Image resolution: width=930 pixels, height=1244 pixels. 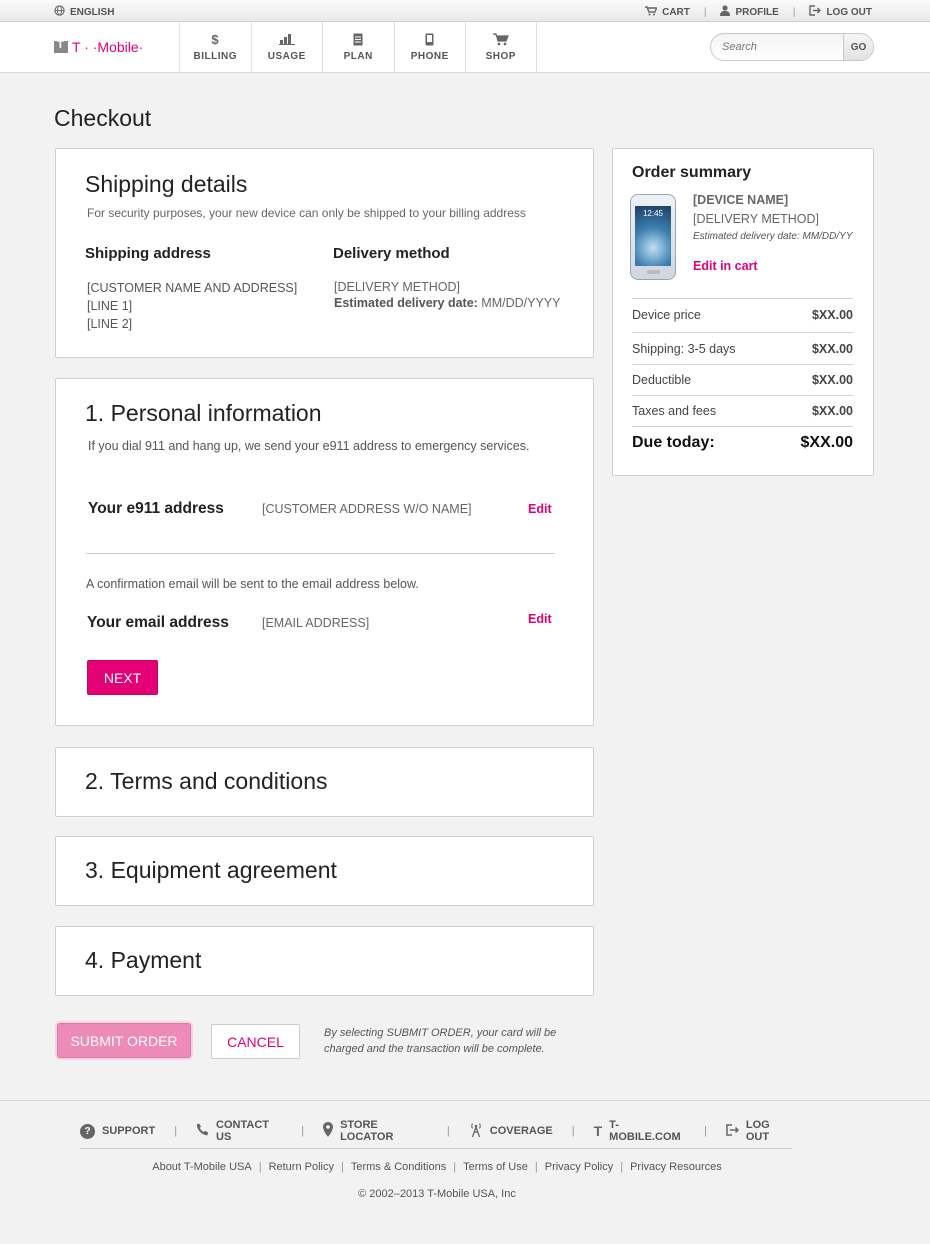 I want to click on order-summary-title: Order summary, so click(x=692, y=172).